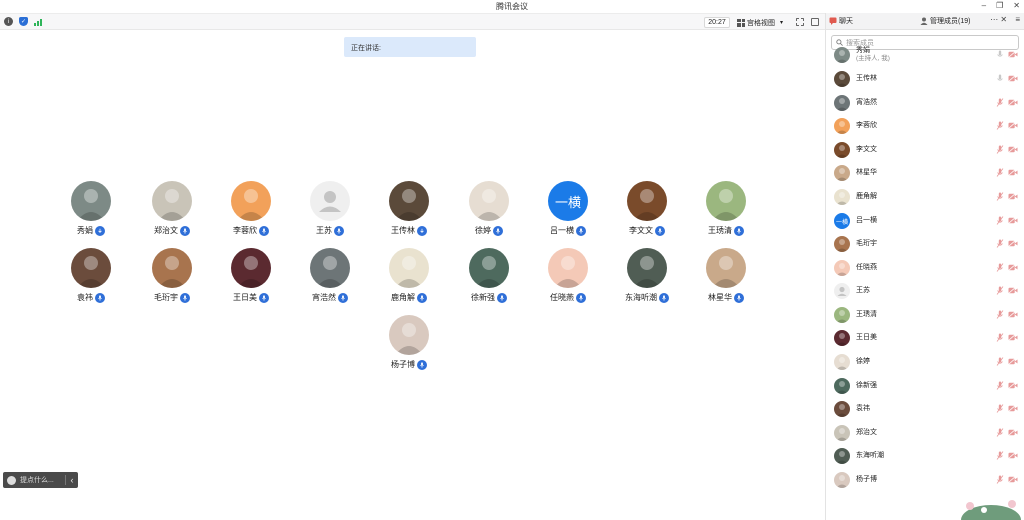 This screenshot has width=1024, height=520. Describe the element at coordinates (927, 433) in the screenshot. I see `member-row: 郑治文` at that location.